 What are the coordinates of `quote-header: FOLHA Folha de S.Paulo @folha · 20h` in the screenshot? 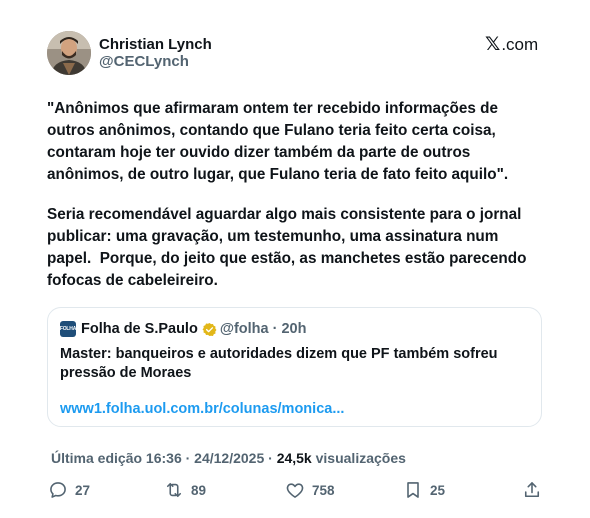 It's located at (183, 329).